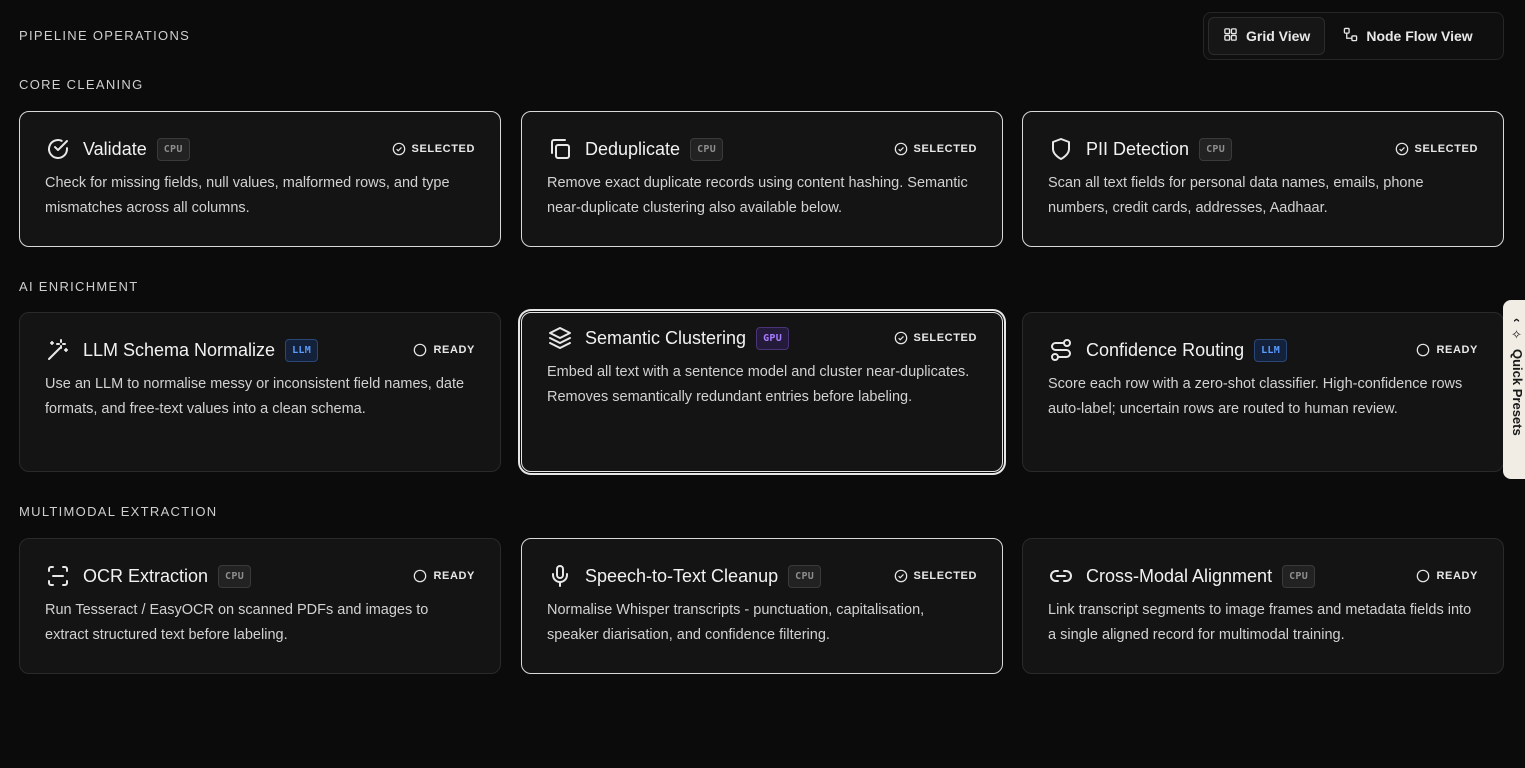 The height and width of the screenshot is (768, 1525). What do you see at coordinates (118, 511) in the screenshot?
I see `section-label-multimodal-extraction: MULTIMODAL EXTRACTION` at bounding box center [118, 511].